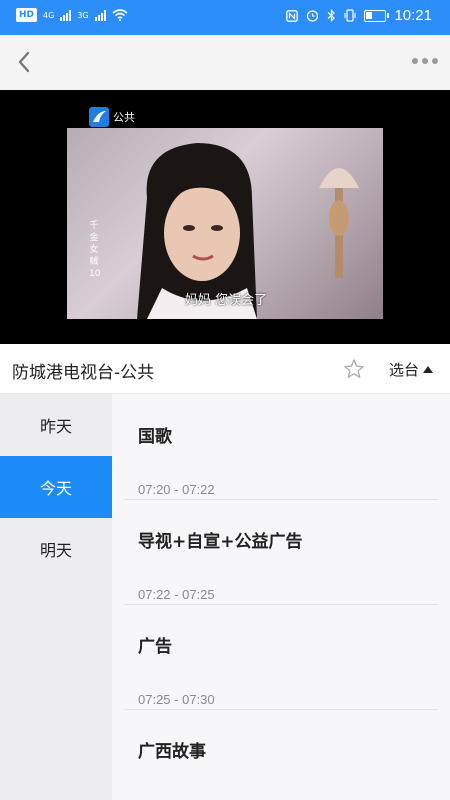  I want to click on select-channel-button: 选台, so click(411, 369).